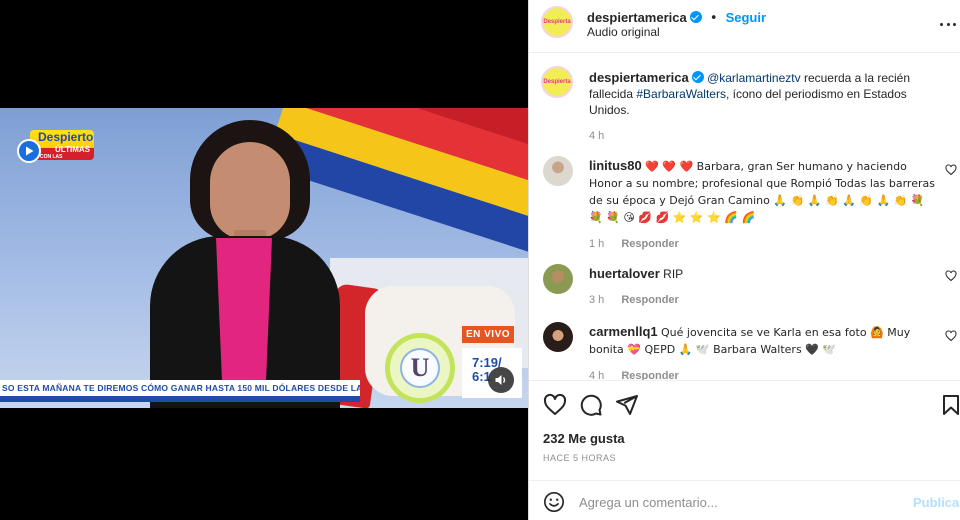  I want to click on caption-avatar-text: Despierta, so click(557, 82).